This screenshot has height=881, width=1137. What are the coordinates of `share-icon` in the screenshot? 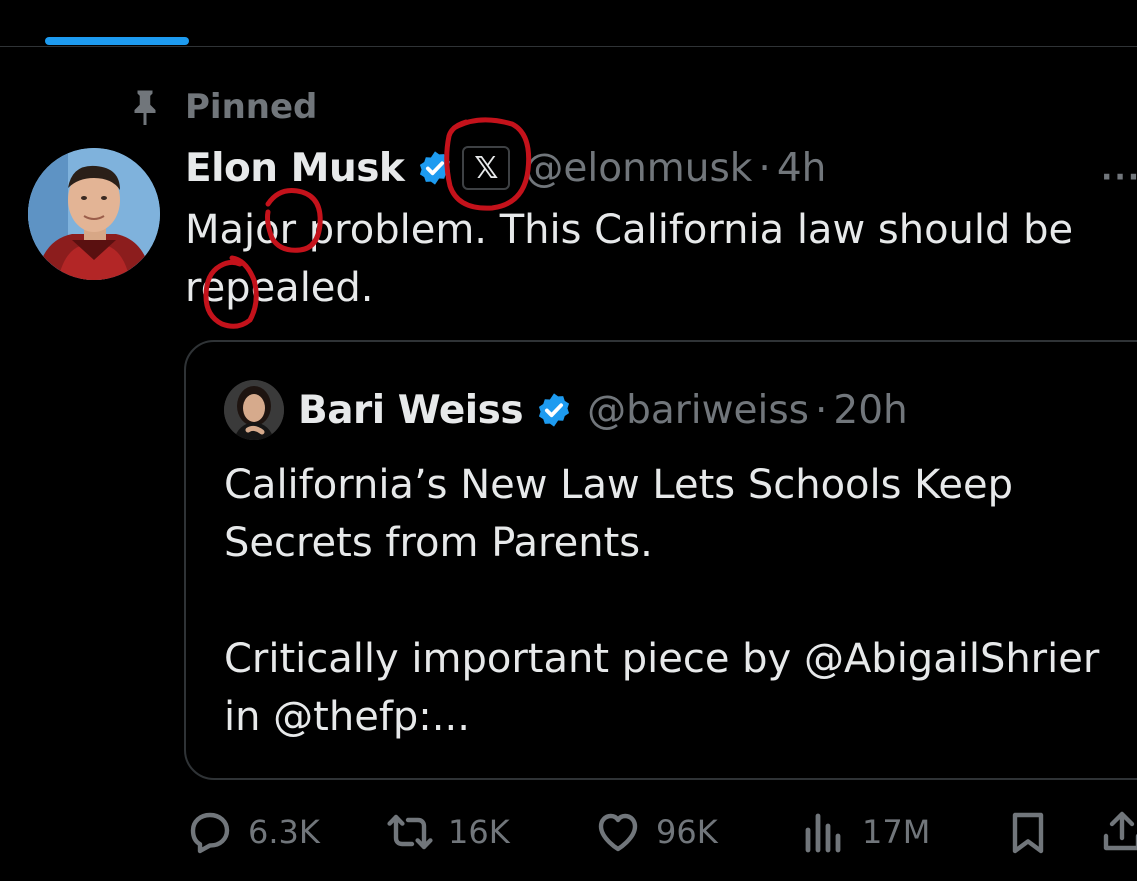 It's located at (1120, 831).